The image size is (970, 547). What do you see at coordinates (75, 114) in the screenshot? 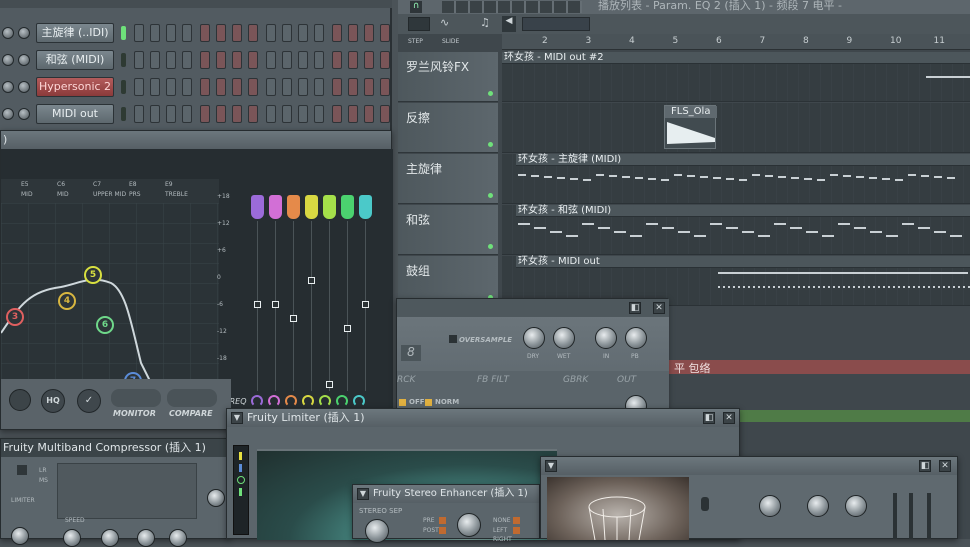
I see `channel-name-button: MIDI out` at bounding box center [75, 114].